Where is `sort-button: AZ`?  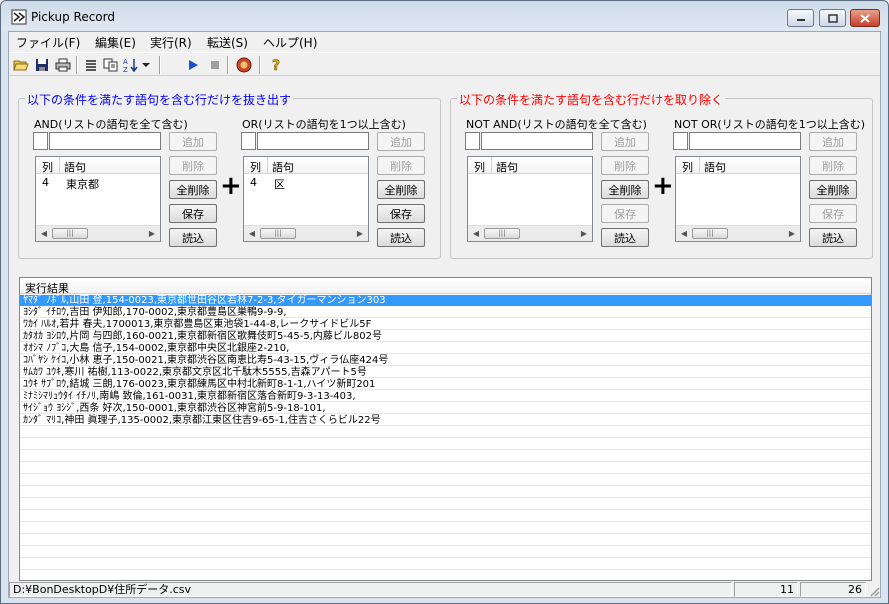
sort-button: AZ is located at coordinates (131, 65).